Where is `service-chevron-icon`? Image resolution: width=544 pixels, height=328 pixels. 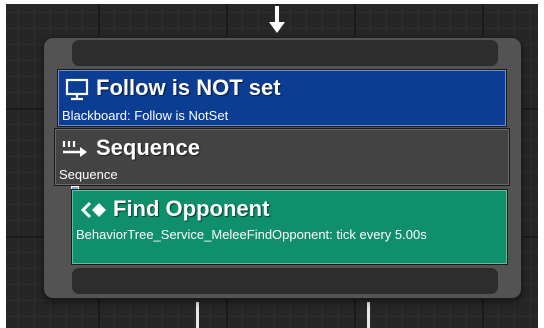 service-chevron-icon is located at coordinates (93, 210).